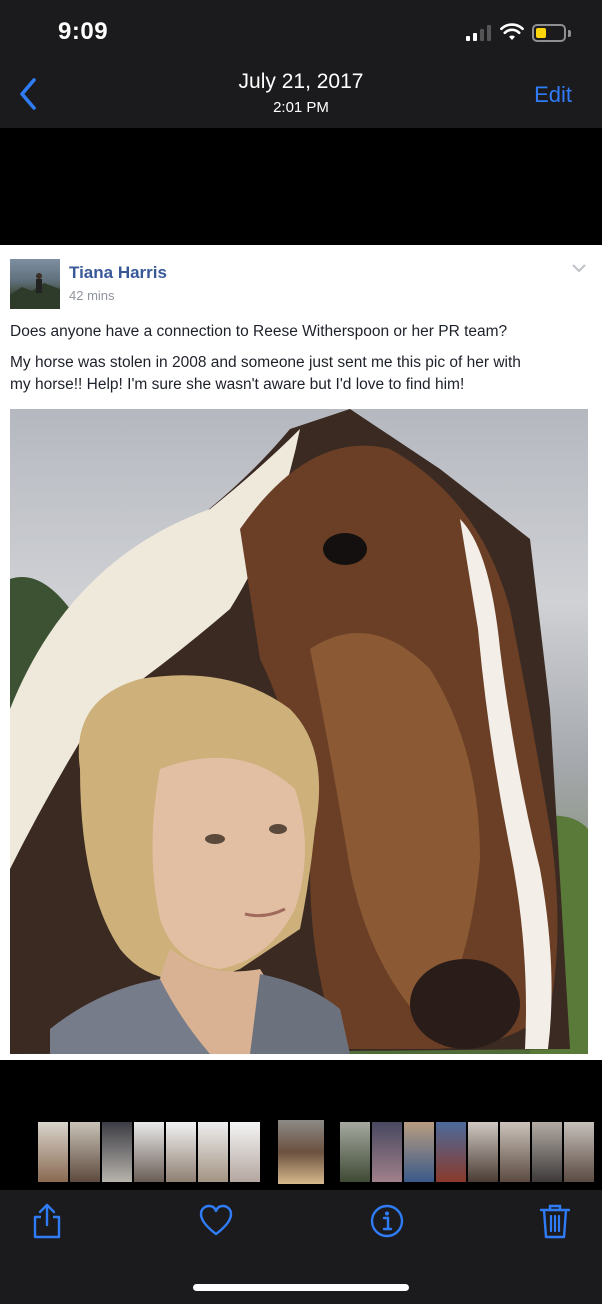 This screenshot has height=1304, width=602. What do you see at coordinates (301, 1287) in the screenshot?
I see `home-indicator` at bounding box center [301, 1287].